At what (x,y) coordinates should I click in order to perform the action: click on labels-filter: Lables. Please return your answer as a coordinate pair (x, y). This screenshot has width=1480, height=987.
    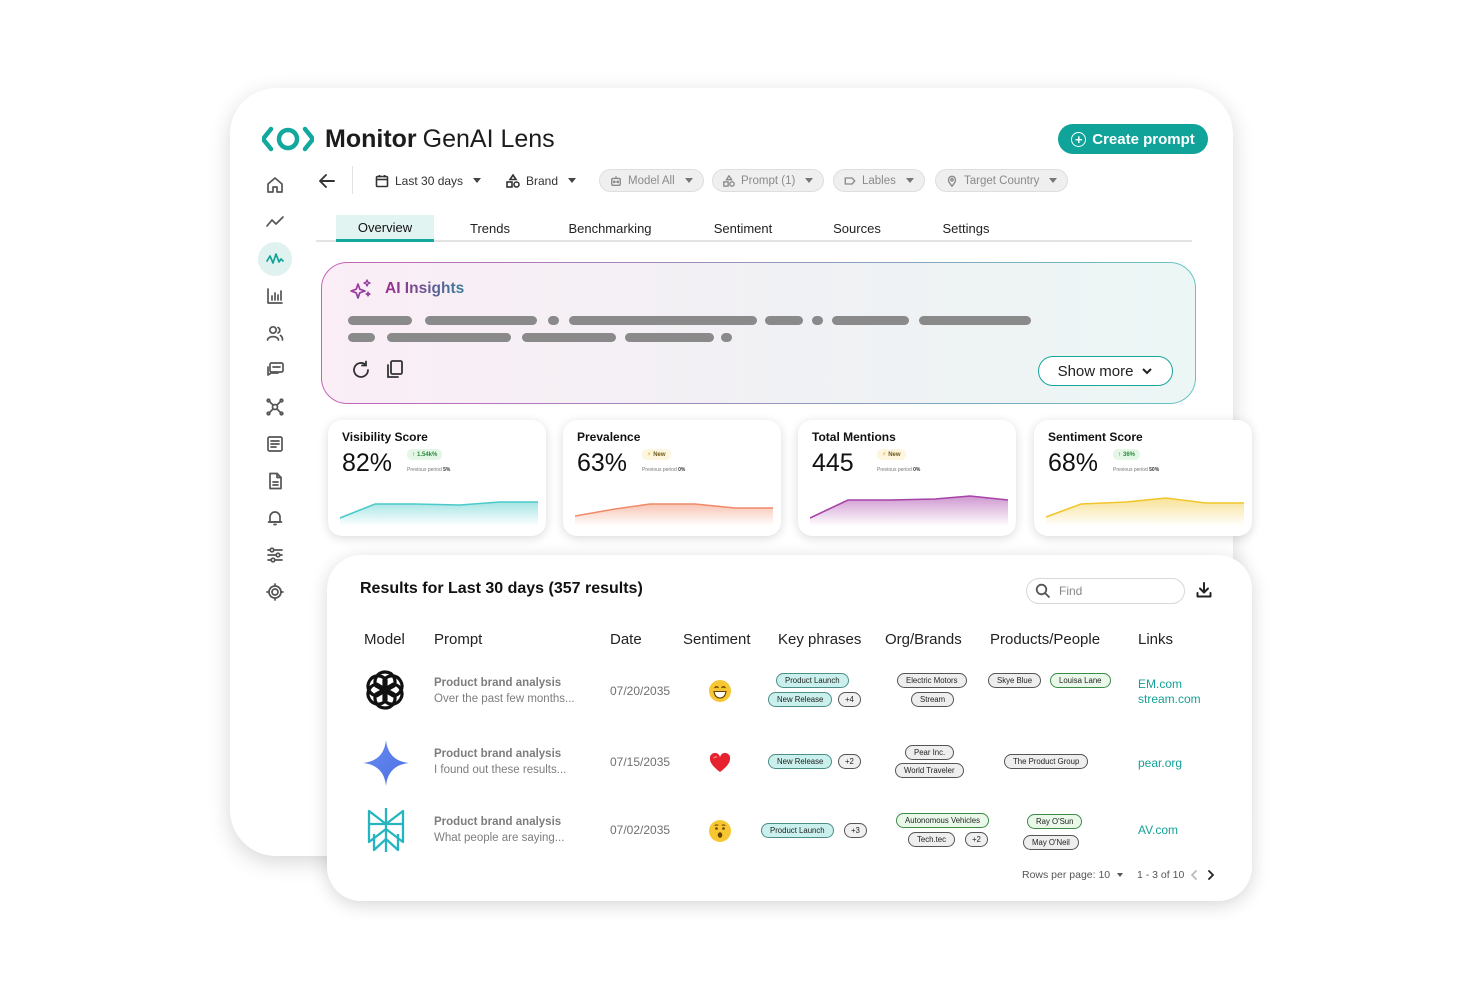
    Looking at the image, I should click on (879, 180).